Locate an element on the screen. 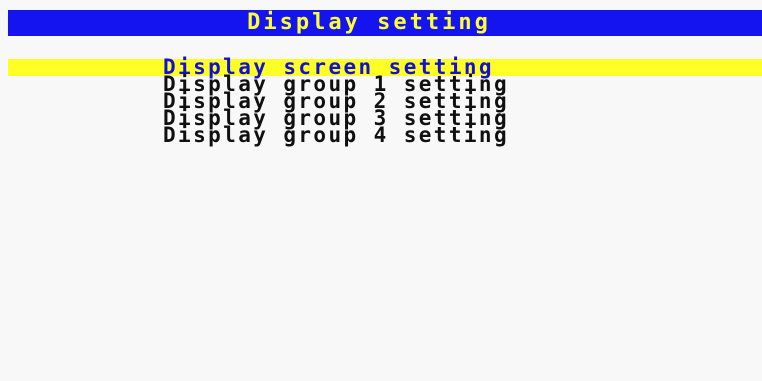 This screenshot has width=762, height=381. menu-item-display-group-4-setting: Display group 4 setting is located at coordinates (385, 135).